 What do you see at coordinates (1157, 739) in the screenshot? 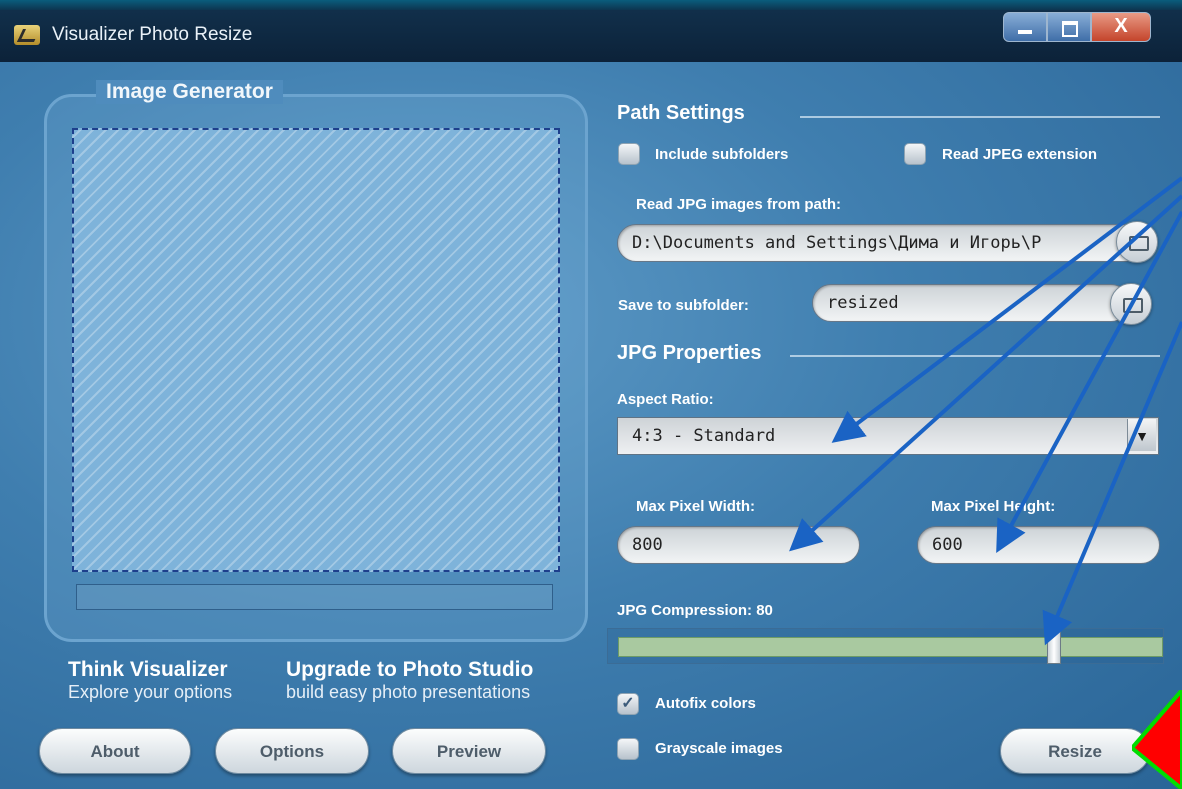
I see `annotation-pointer-triangle` at bounding box center [1157, 739].